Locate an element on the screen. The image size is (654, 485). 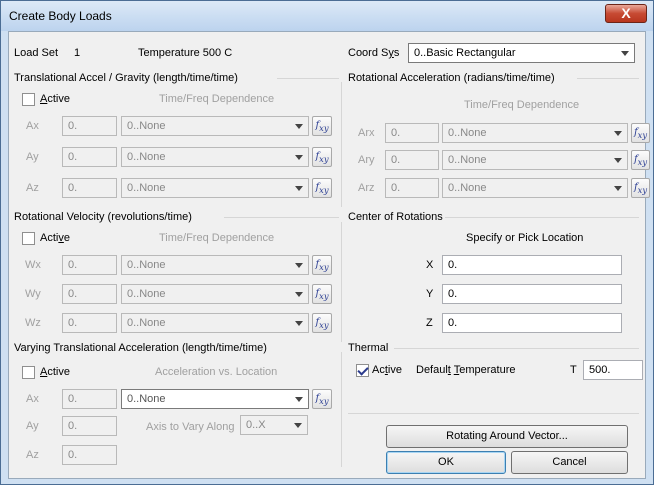
arx-field: 0. is located at coordinates (412, 133).